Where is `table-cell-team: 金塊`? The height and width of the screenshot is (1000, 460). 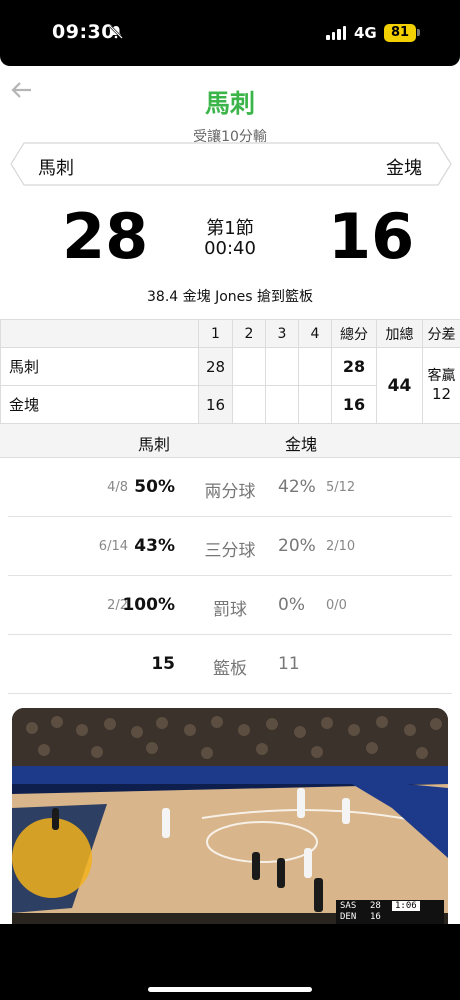
table-cell-team: 金塊 is located at coordinates (99, 404).